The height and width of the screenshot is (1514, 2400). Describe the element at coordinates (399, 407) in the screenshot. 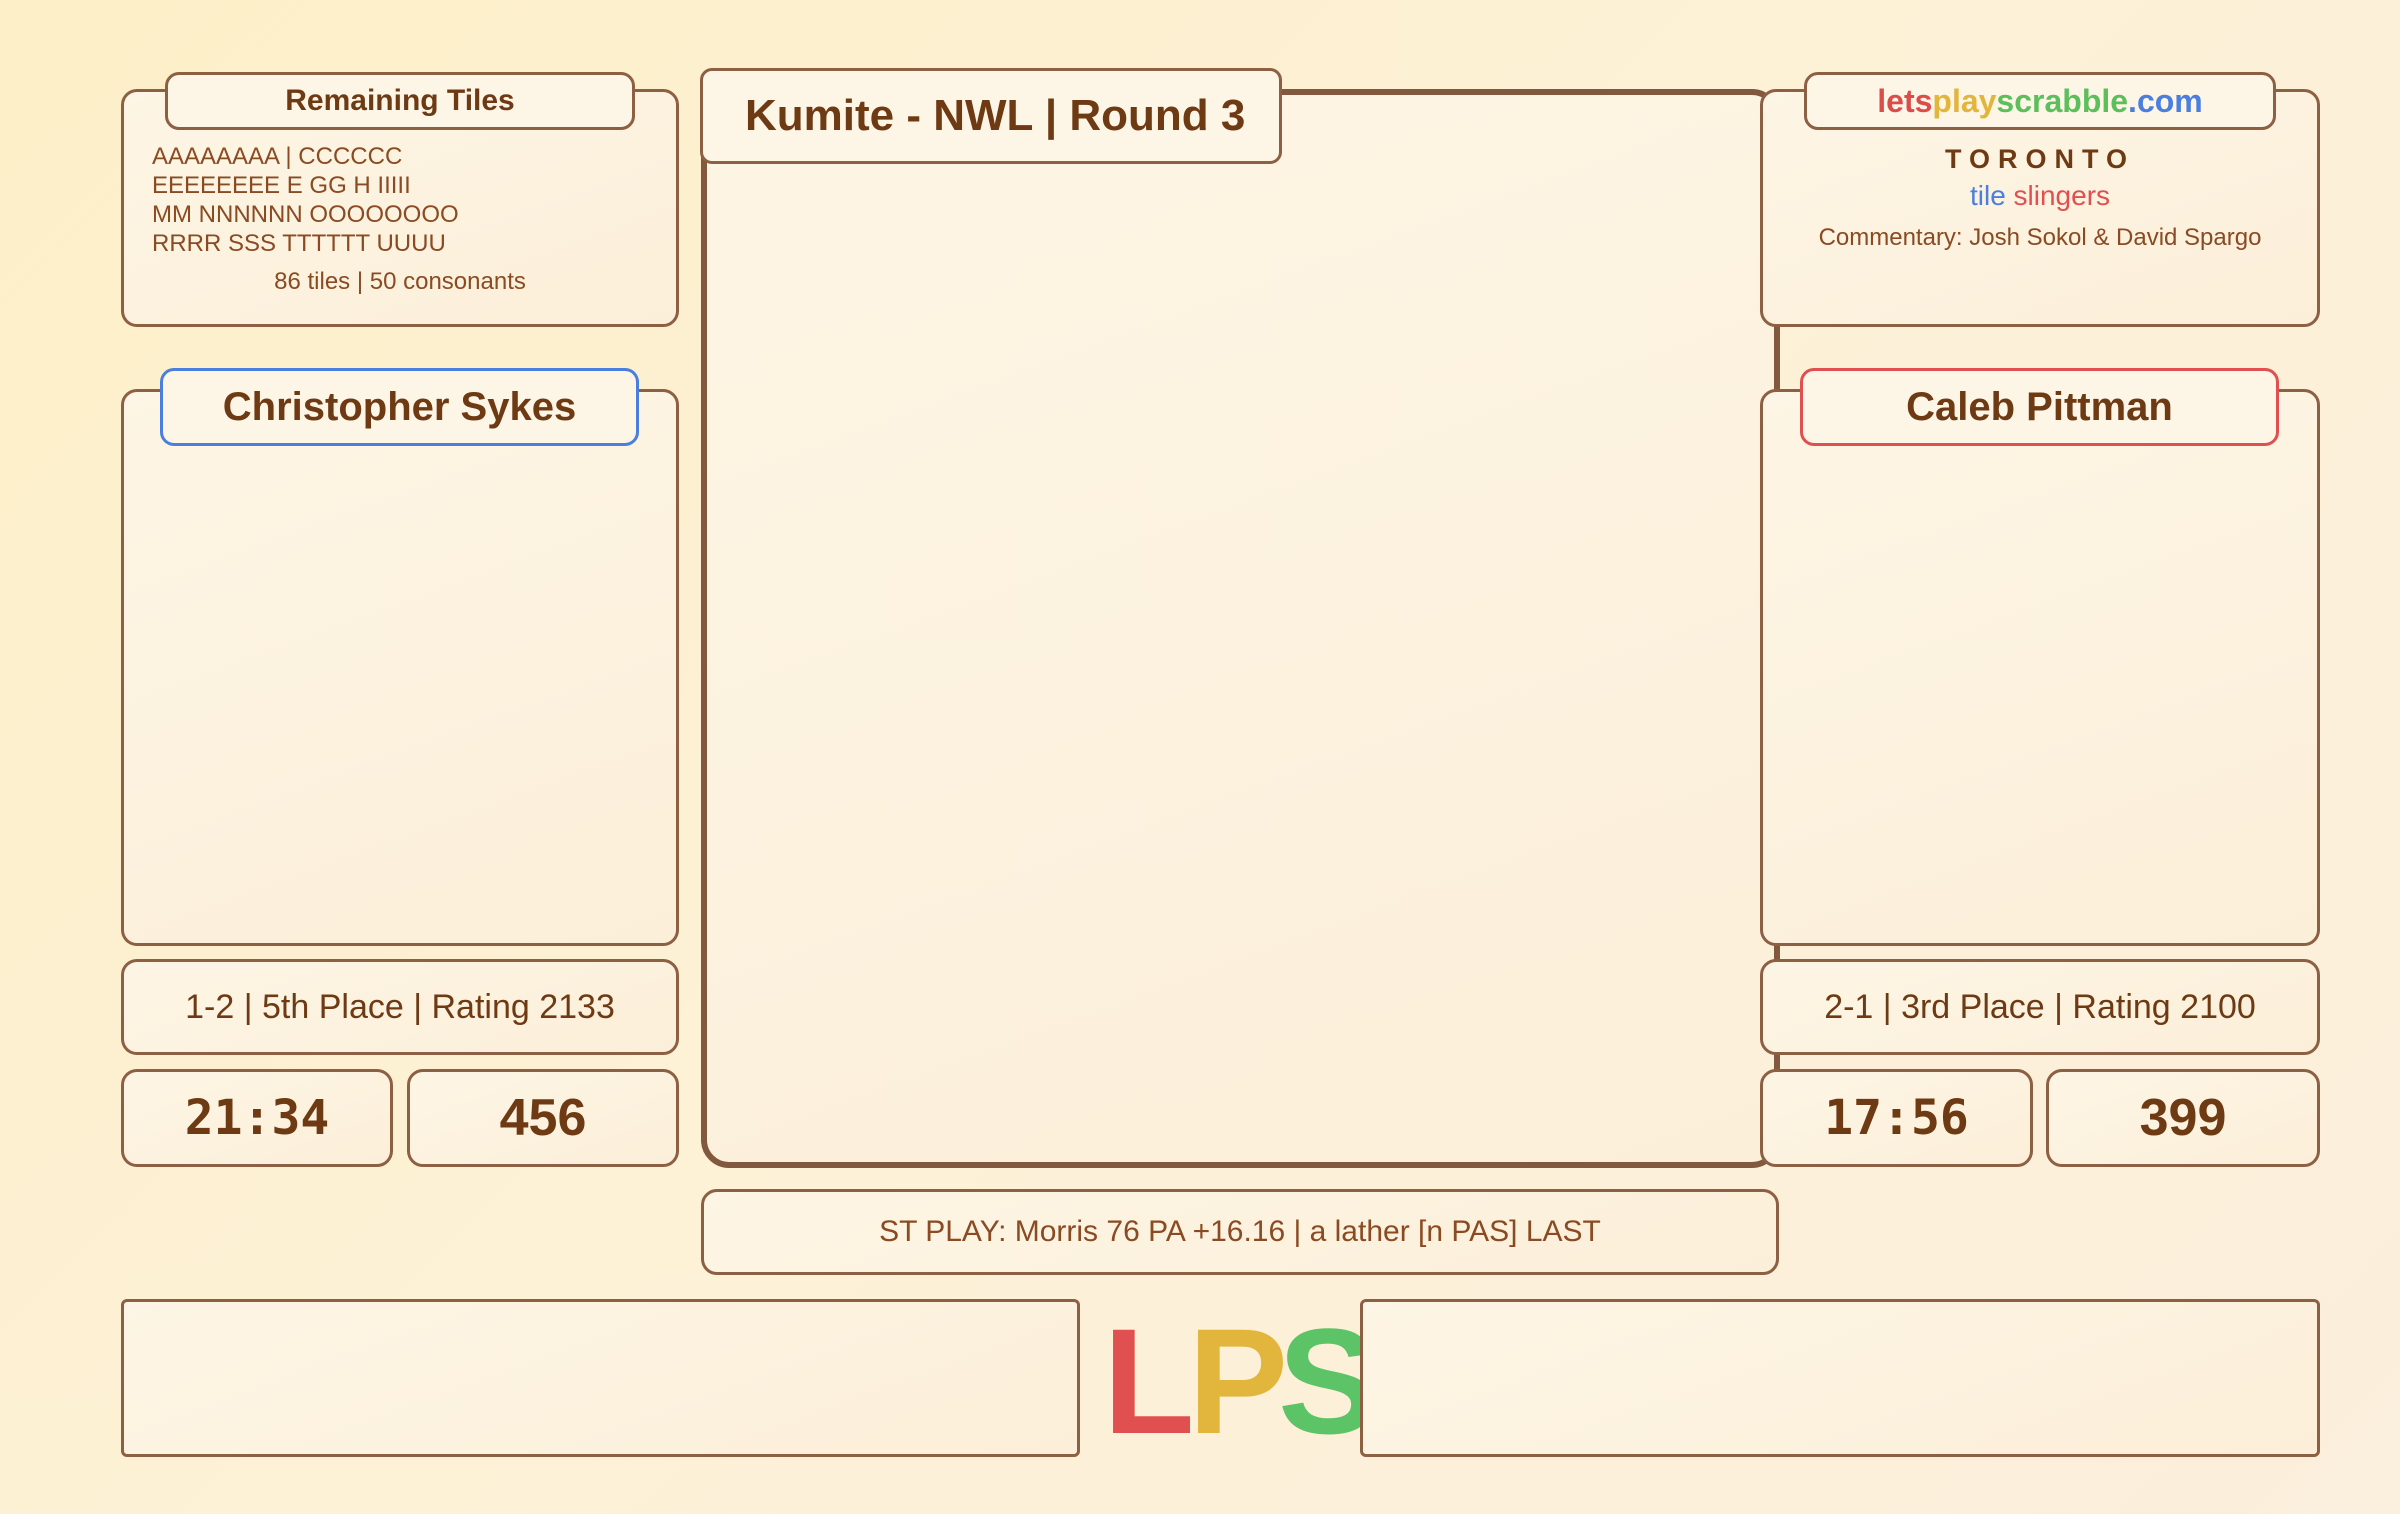

I see `player1-name: Christopher Sykes` at that location.